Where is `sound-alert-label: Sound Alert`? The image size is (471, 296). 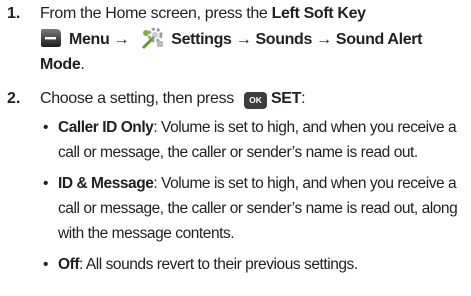
sound-alert-label: Sound Alert is located at coordinates (379, 39).